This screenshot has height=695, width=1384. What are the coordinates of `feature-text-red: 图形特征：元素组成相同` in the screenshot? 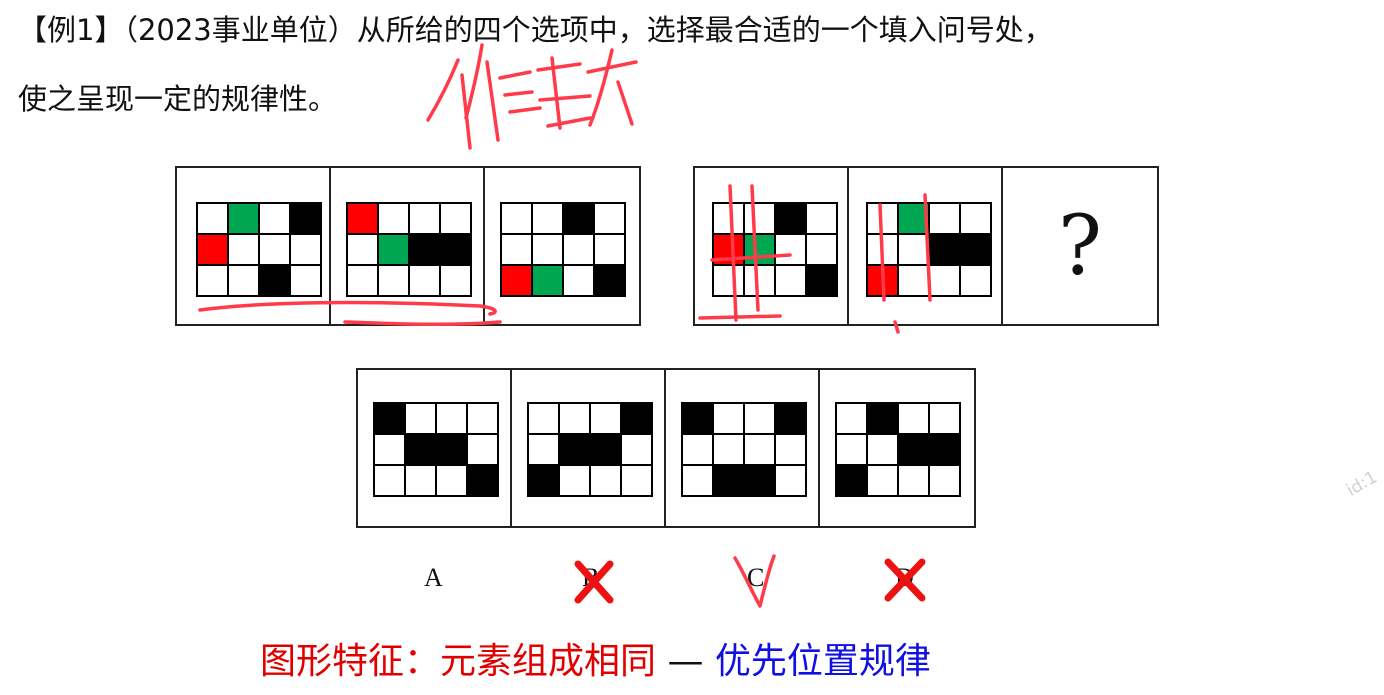 It's located at (458, 661).